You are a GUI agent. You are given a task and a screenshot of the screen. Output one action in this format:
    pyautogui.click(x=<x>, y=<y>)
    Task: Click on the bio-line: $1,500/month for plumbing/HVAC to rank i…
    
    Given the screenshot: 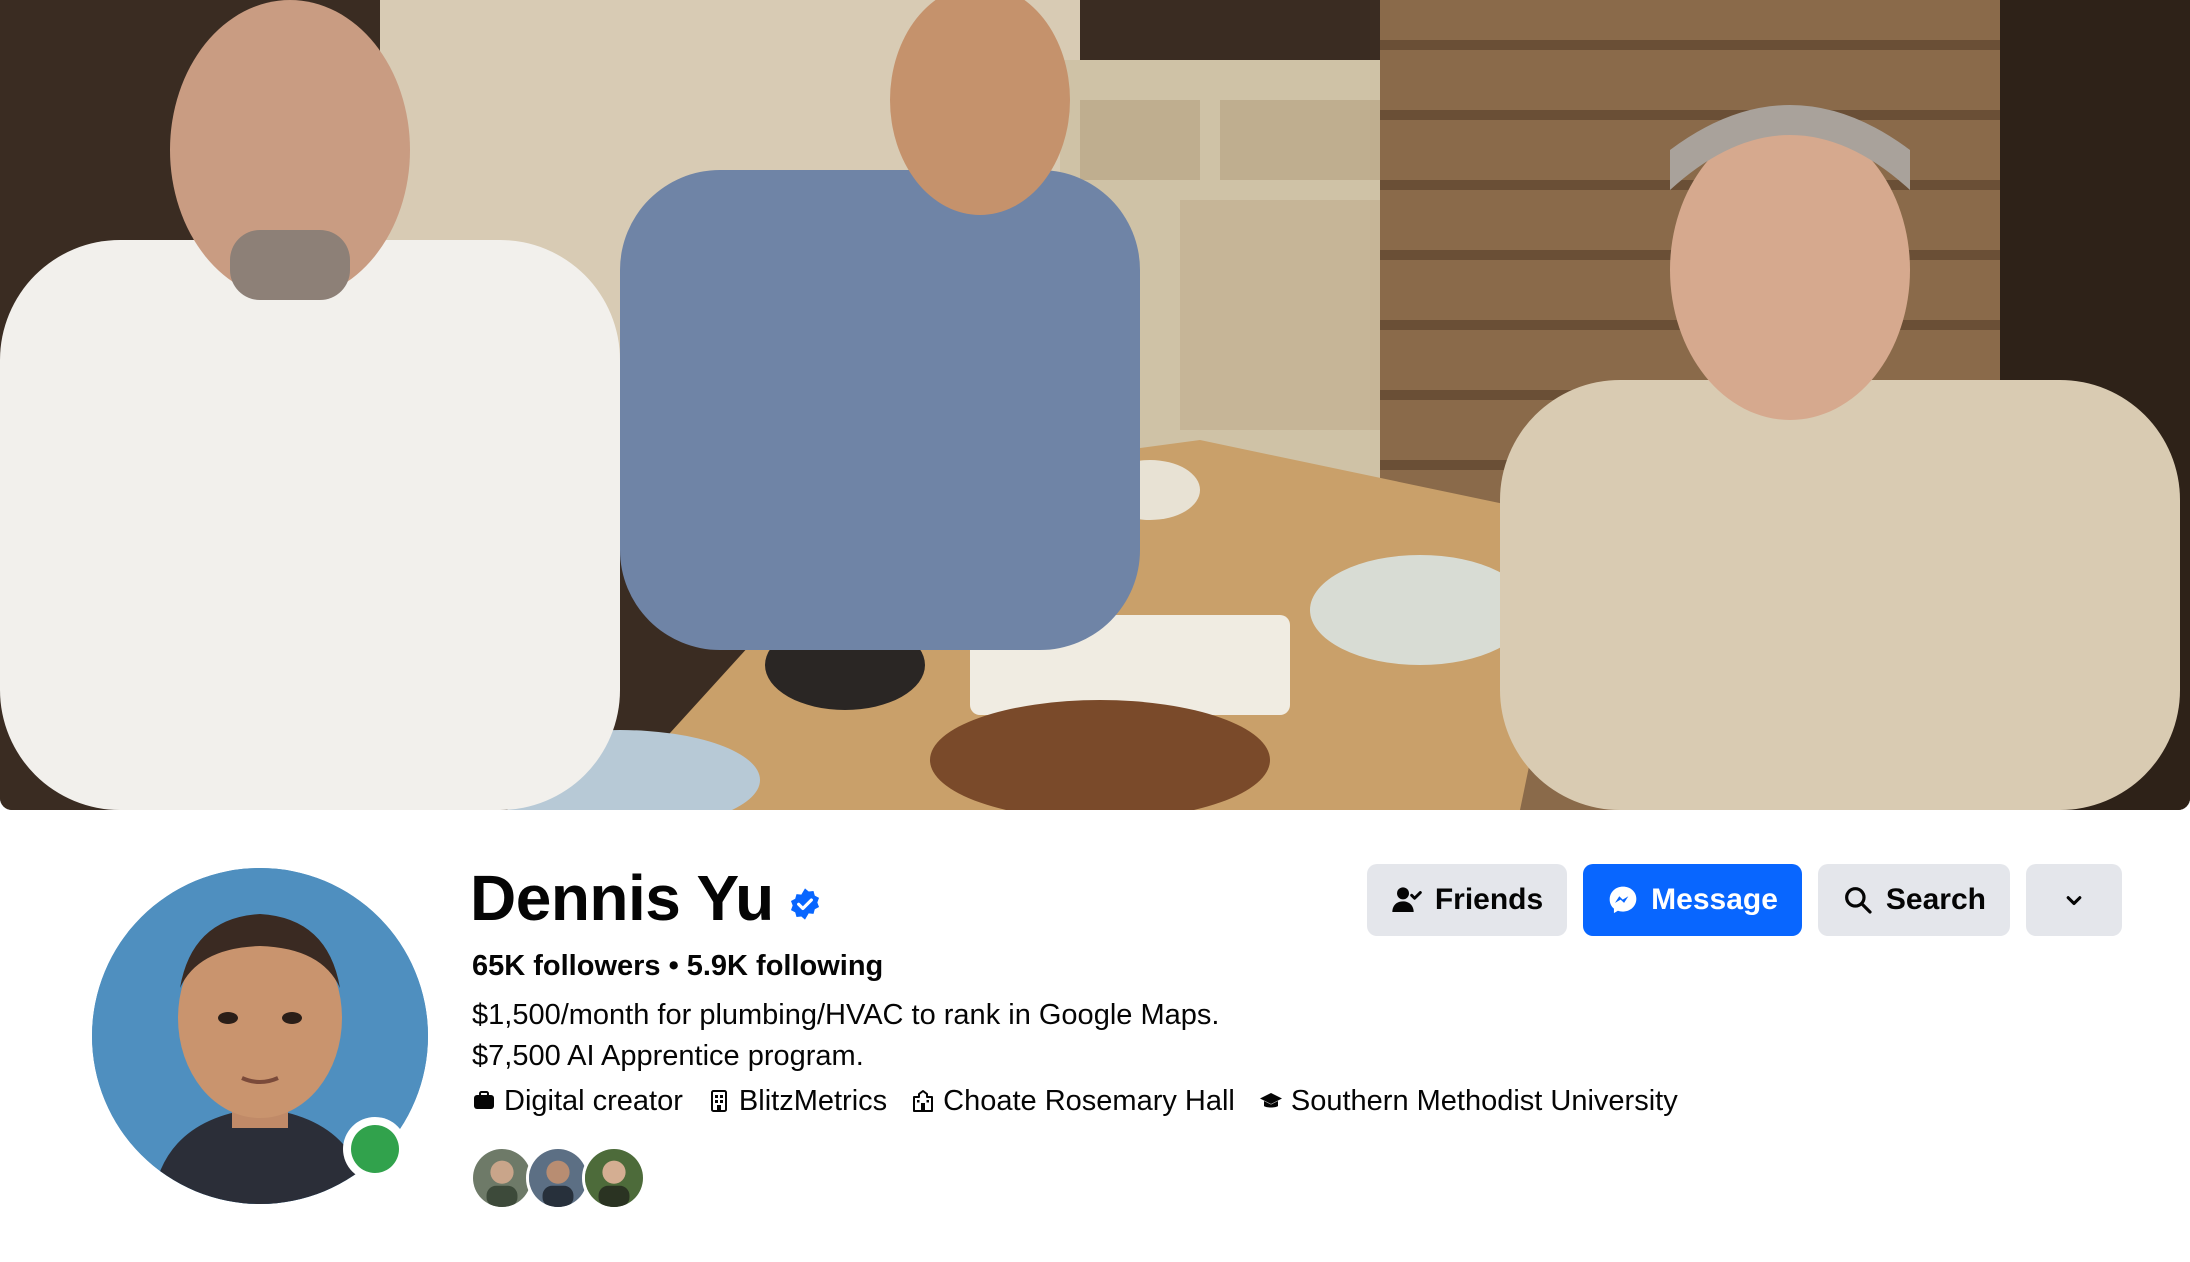 What is the action you would take?
    pyautogui.click(x=846, y=1015)
    